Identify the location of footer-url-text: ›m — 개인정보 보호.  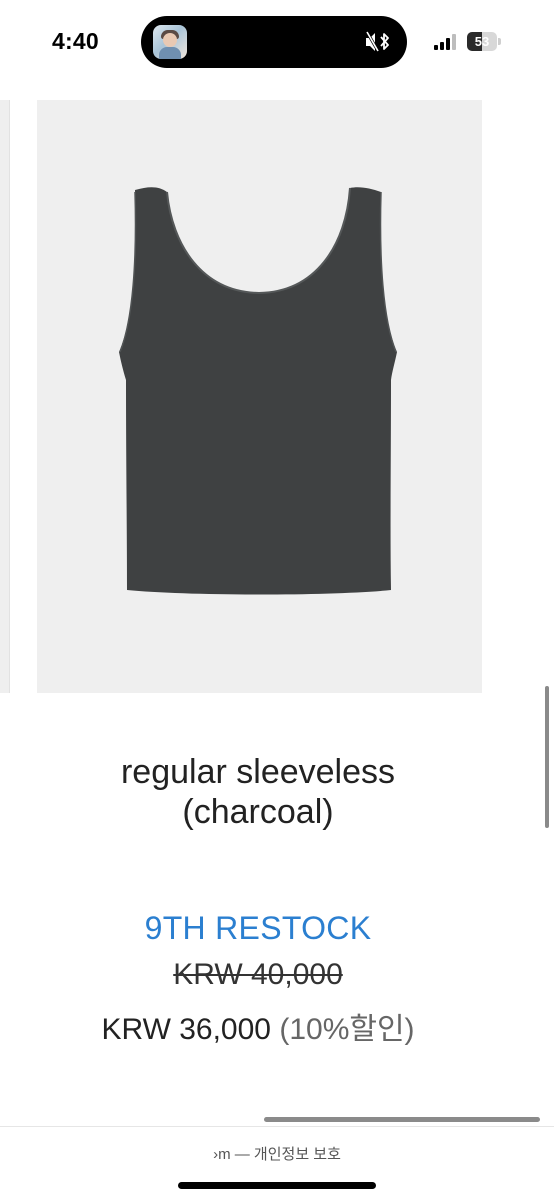
(277, 1153).